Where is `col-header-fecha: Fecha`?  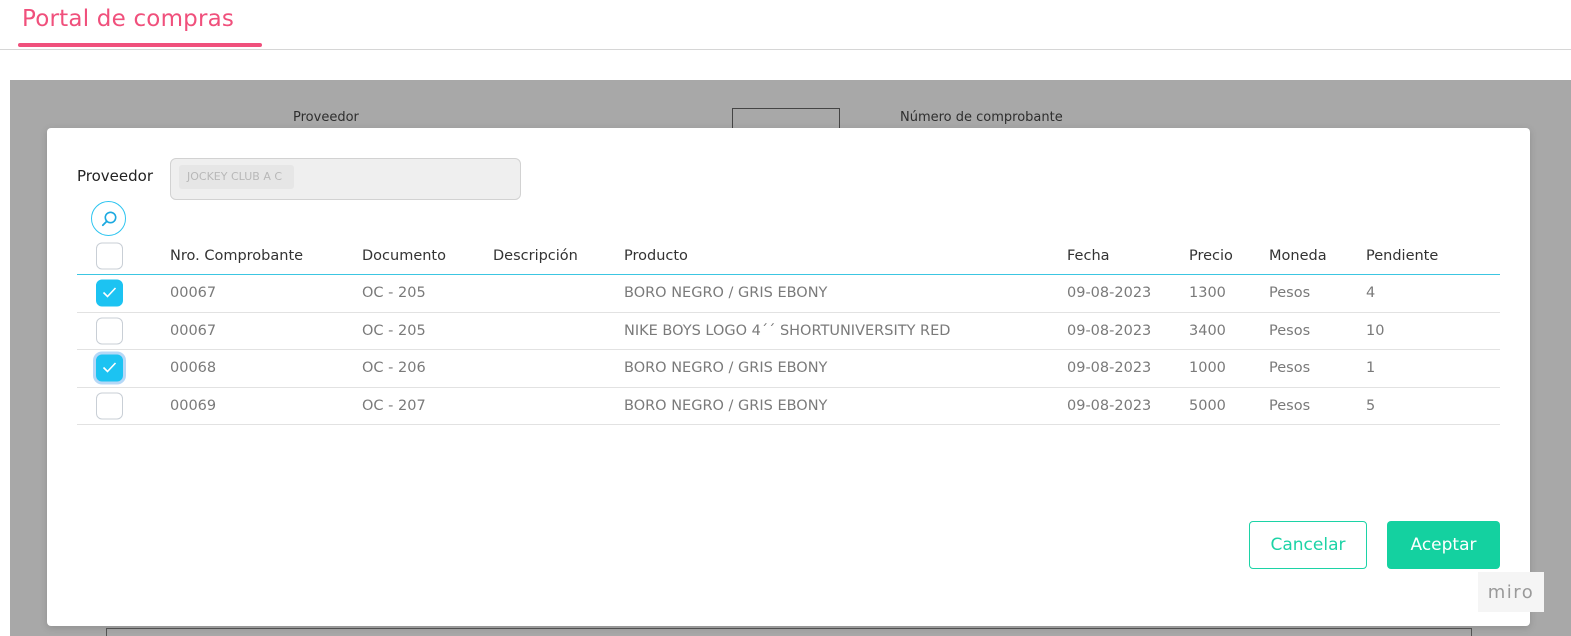 col-header-fecha: Fecha is located at coordinates (1088, 256).